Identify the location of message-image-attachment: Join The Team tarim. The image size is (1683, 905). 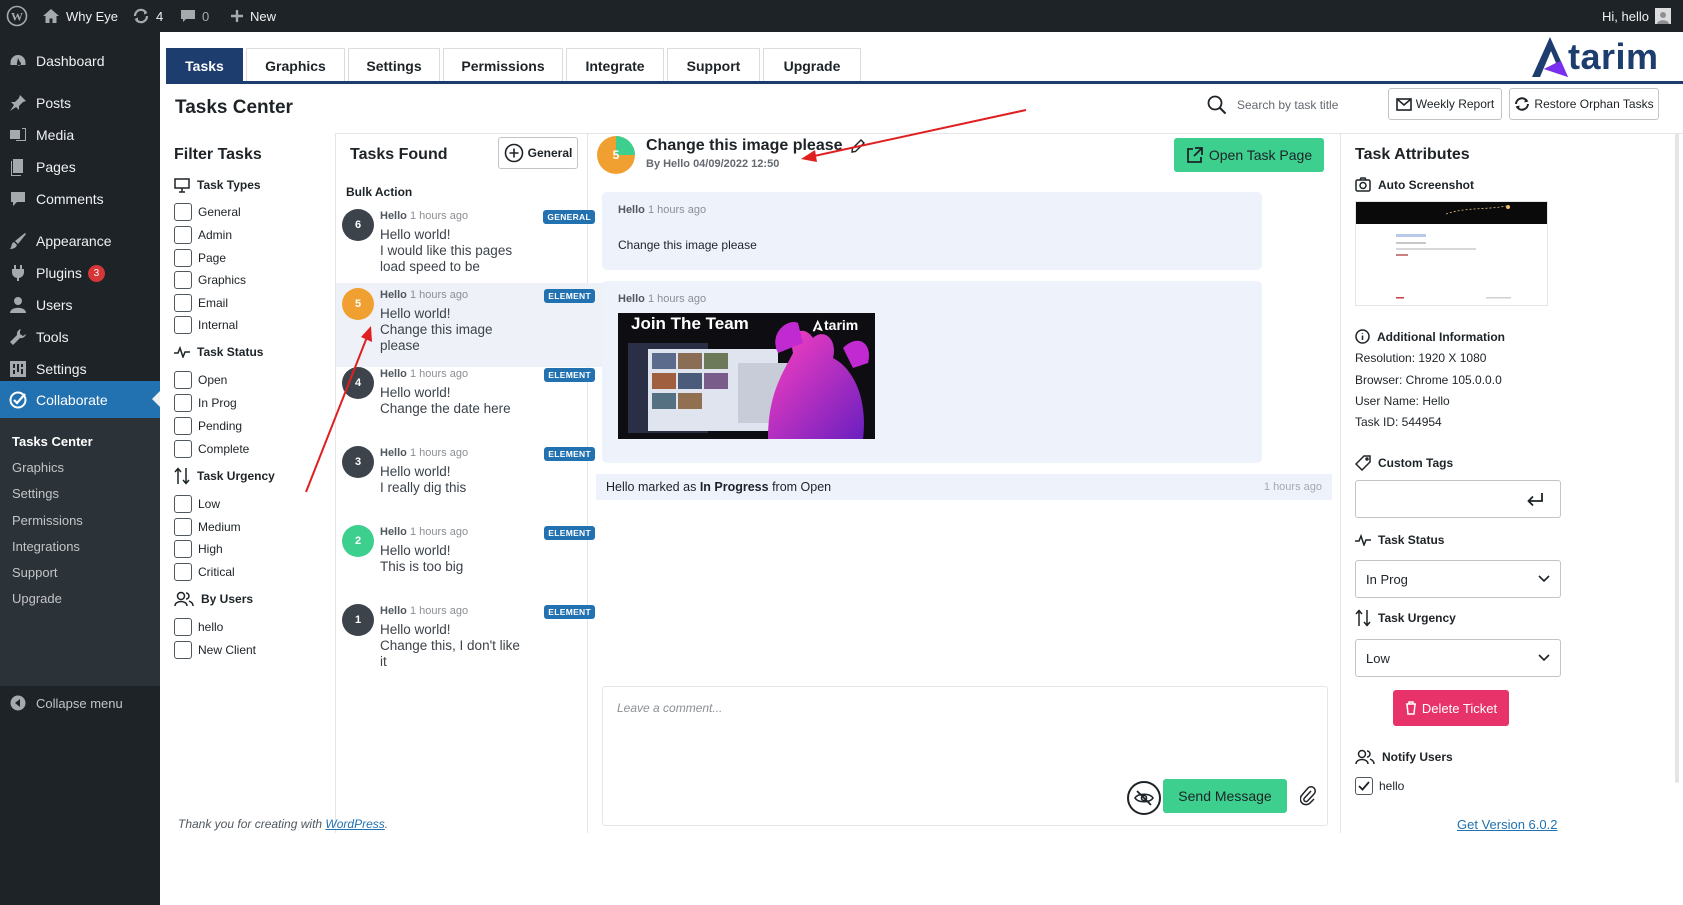
(746, 376).